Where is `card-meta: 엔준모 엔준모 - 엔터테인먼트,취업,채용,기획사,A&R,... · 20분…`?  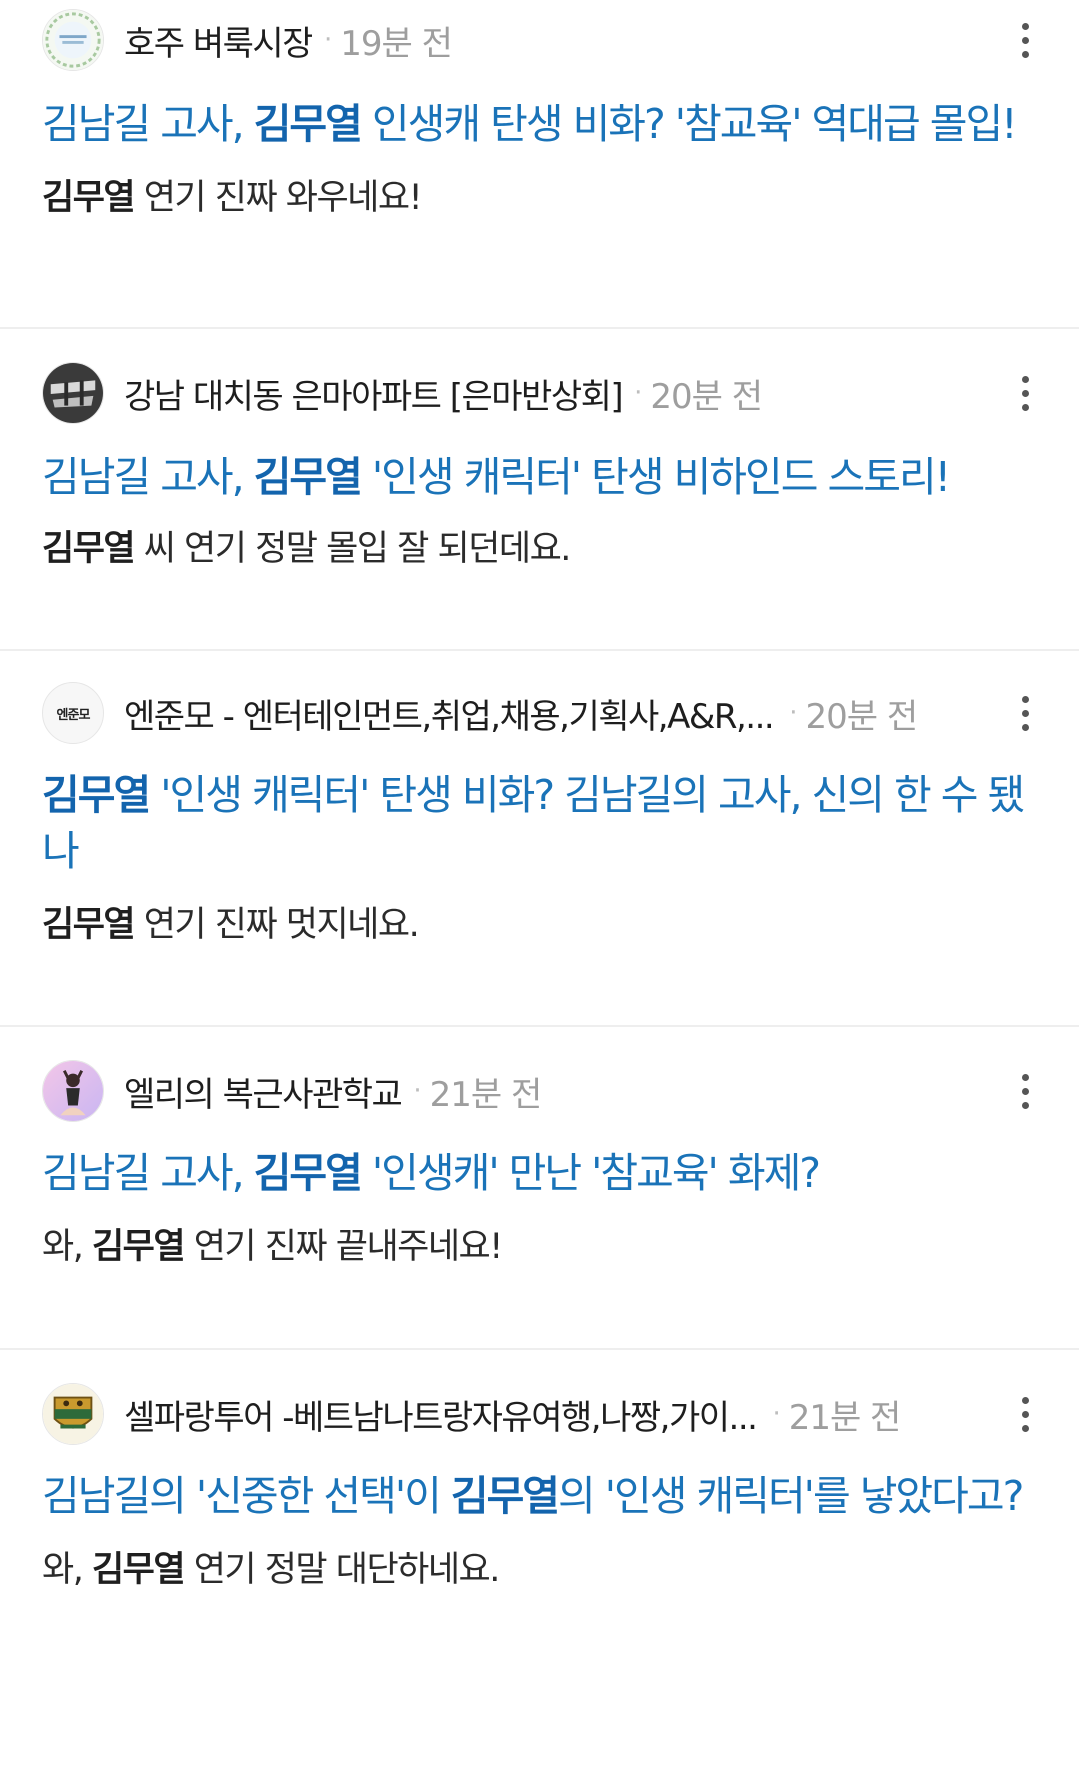 card-meta: 엔준모 엔준모 - 엔터테인먼트,취업,채용,기획사,A&R,... · 20분… is located at coordinates (539, 713).